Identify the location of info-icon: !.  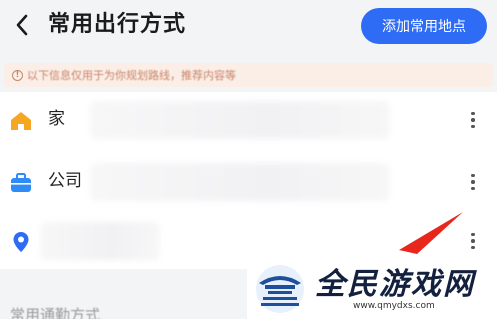
(17, 75).